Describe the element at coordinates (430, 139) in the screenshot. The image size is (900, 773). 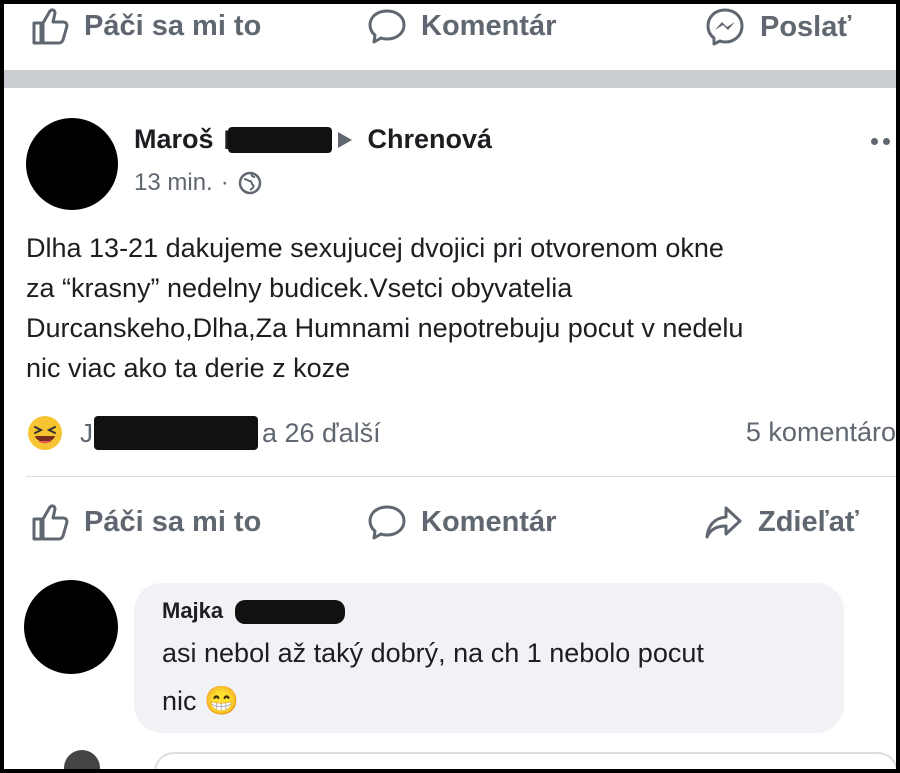
I see `group-name: Chrenová` at that location.